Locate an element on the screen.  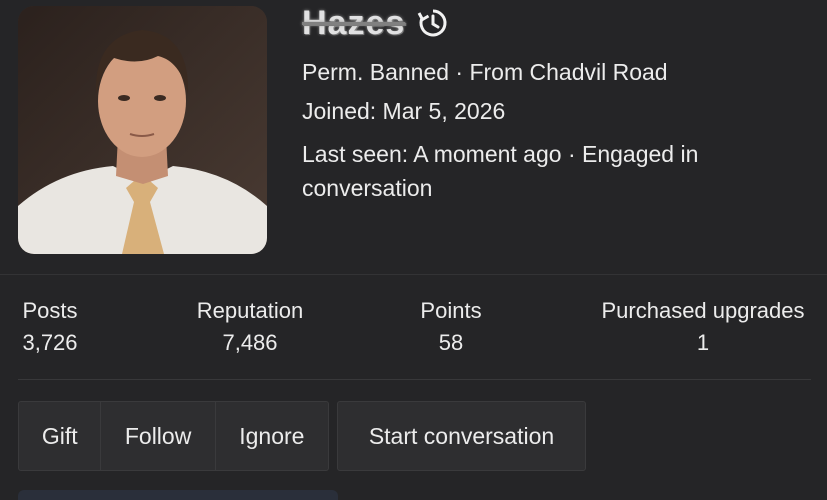
username: Hazes is located at coordinates (353, 23).